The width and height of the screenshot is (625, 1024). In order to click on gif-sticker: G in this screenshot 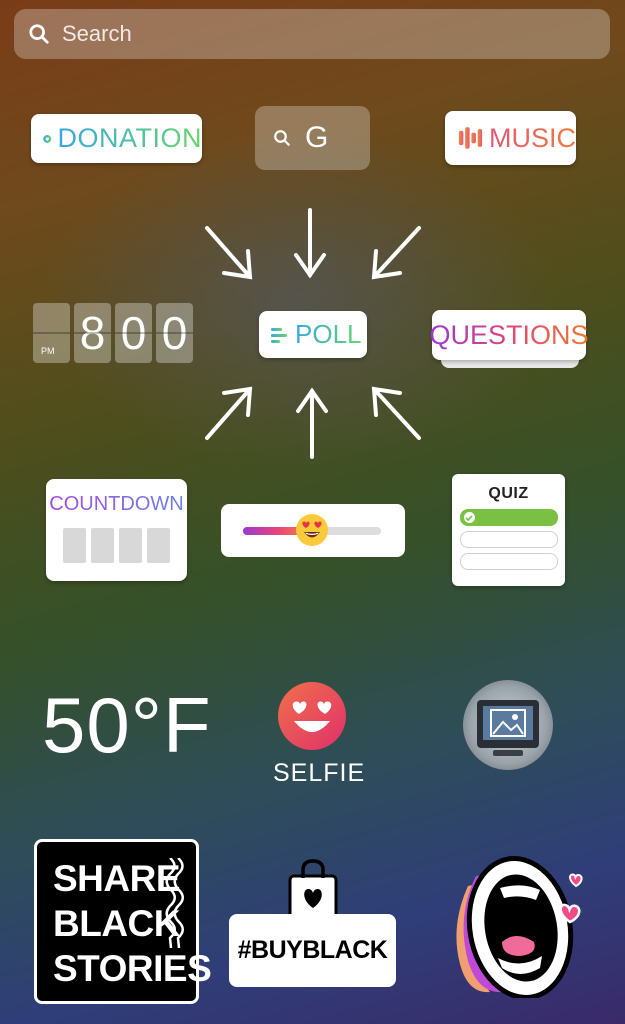, I will do `click(312, 138)`.